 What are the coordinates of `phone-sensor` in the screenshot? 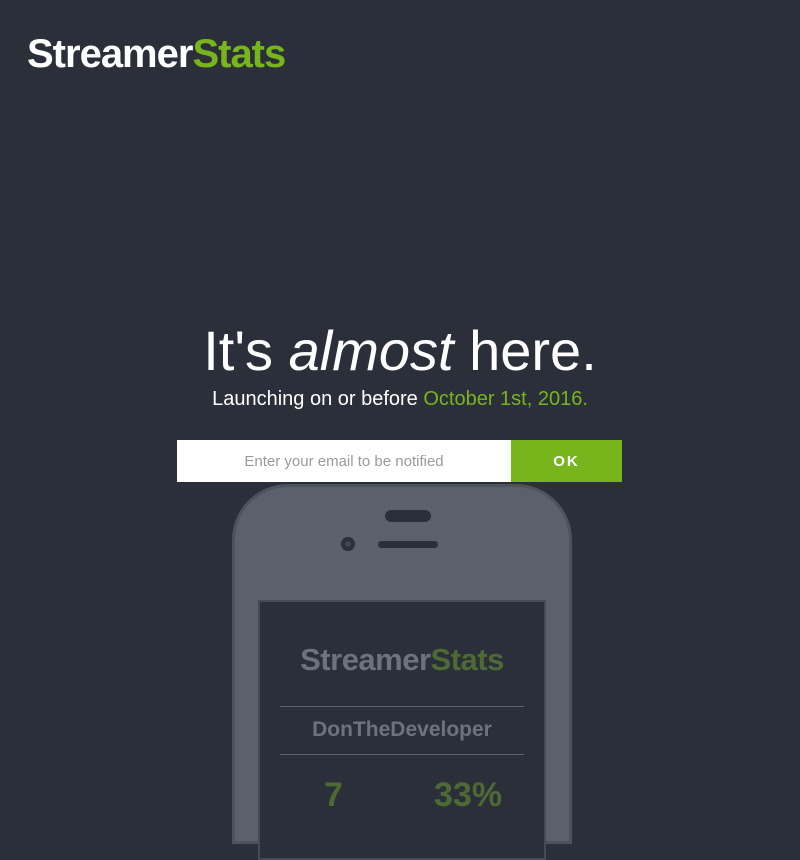 It's located at (408, 544).